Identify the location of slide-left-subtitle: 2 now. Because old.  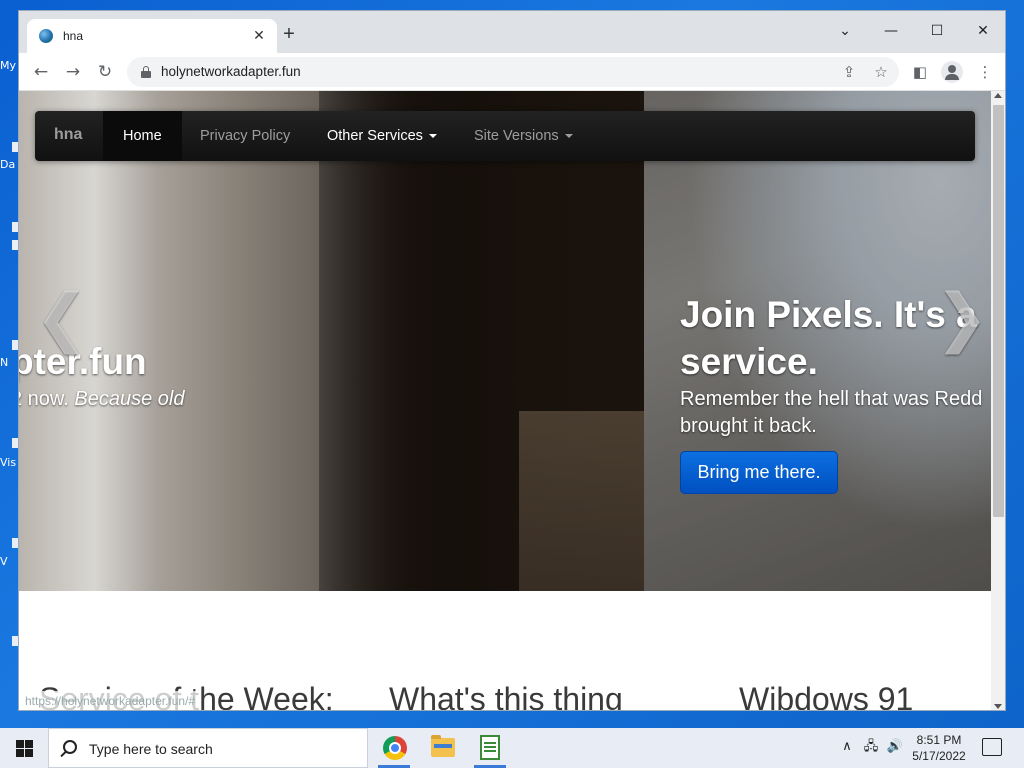
(101, 399).